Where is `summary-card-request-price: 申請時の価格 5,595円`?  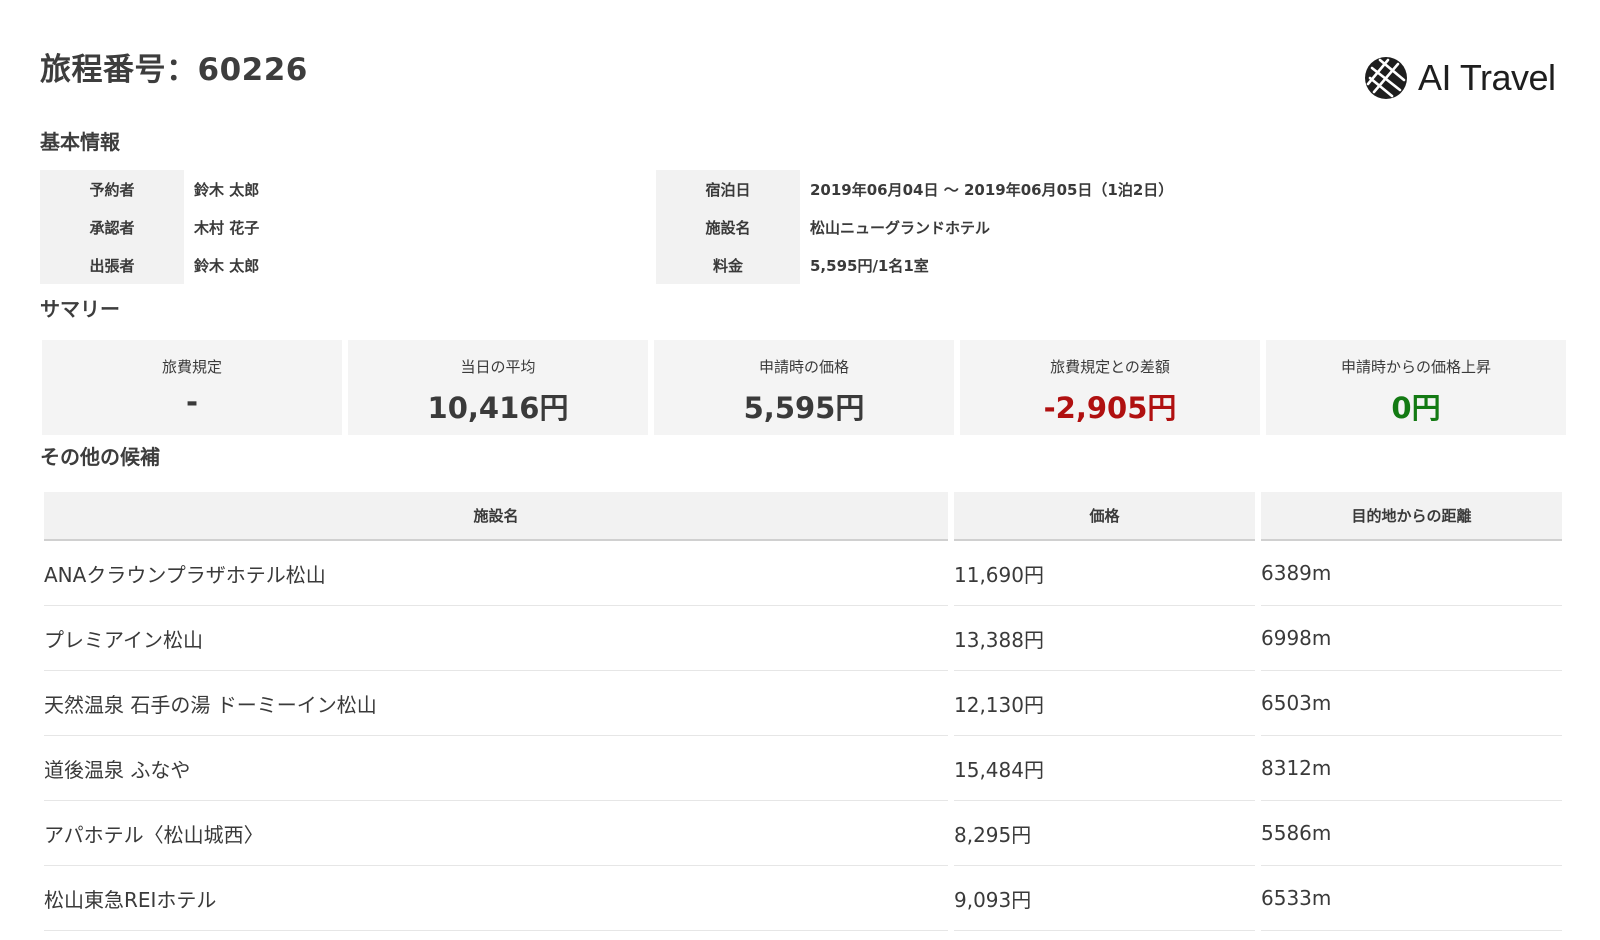 summary-card-request-price: 申請時の価格 5,595円 is located at coordinates (804, 387).